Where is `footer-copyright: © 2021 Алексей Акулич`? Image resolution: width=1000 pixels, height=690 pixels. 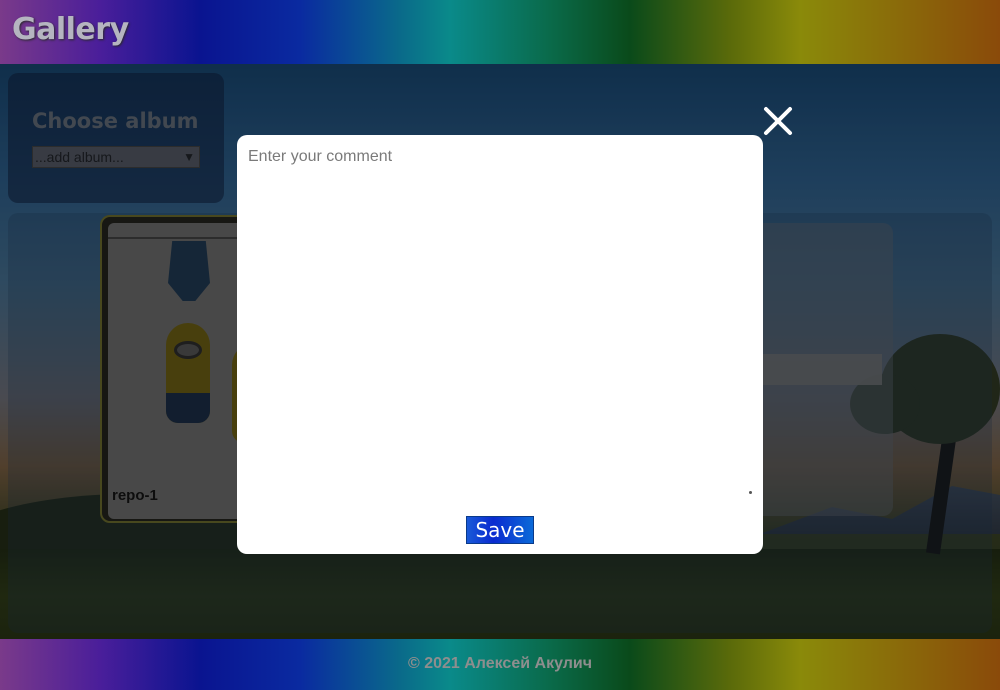
footer-copyright: © 2021 Алексей Акулич is located at coordinates (500, 663).